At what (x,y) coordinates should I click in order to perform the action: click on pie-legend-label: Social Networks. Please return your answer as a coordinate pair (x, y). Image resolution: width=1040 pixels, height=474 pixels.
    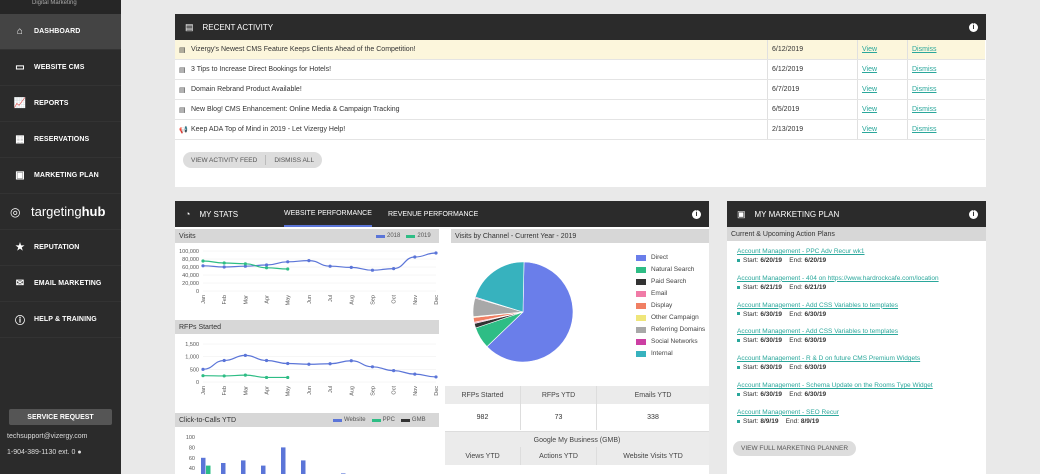
    Looking at the image, I should click on (674, 341).